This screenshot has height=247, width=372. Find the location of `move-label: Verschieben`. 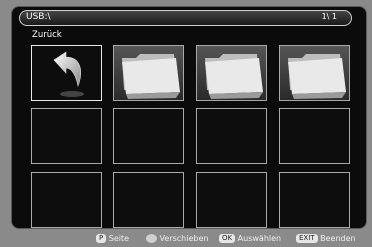

move-label: Verschieben is located at coordinates (184, 238).